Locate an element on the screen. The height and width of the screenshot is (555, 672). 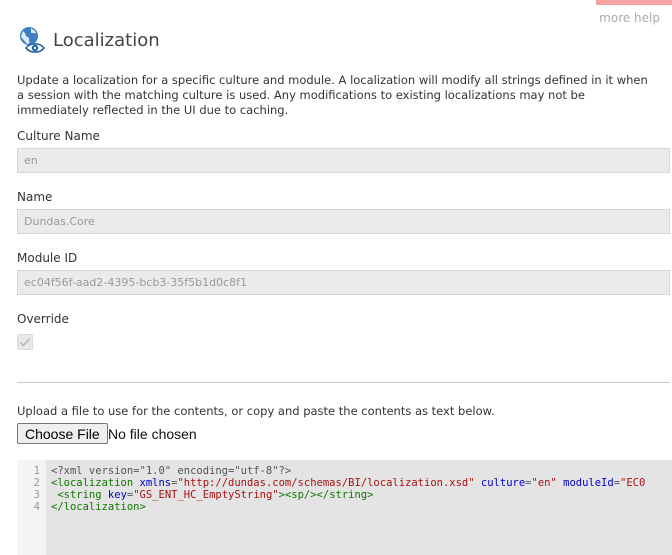
code-text: </localization> is located at coordinates (98, 507).